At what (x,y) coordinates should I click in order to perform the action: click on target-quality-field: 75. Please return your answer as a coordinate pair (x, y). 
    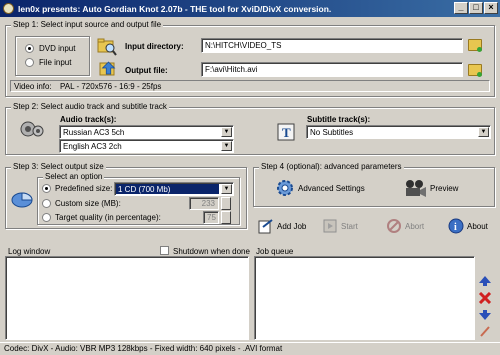
    Looking at the image, I should click on (211, 217).